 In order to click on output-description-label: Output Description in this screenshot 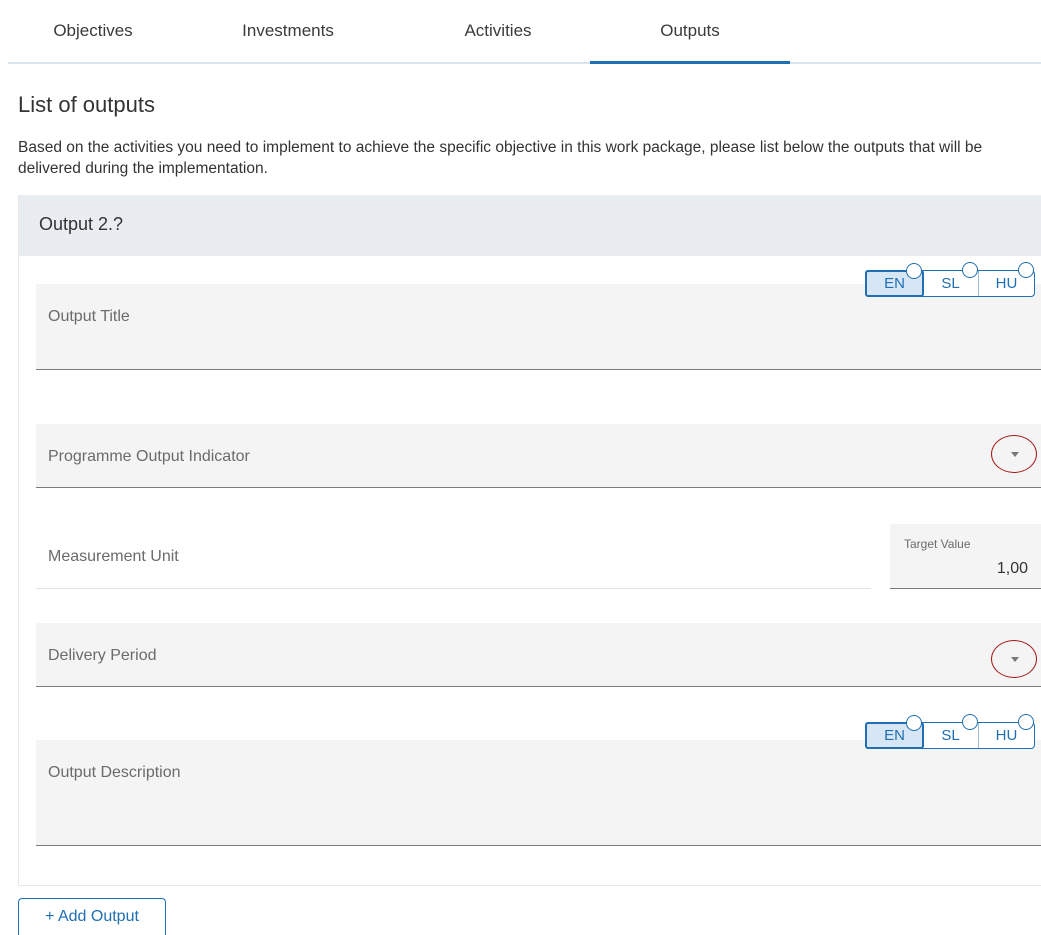, I will do `click(114, 772)`.